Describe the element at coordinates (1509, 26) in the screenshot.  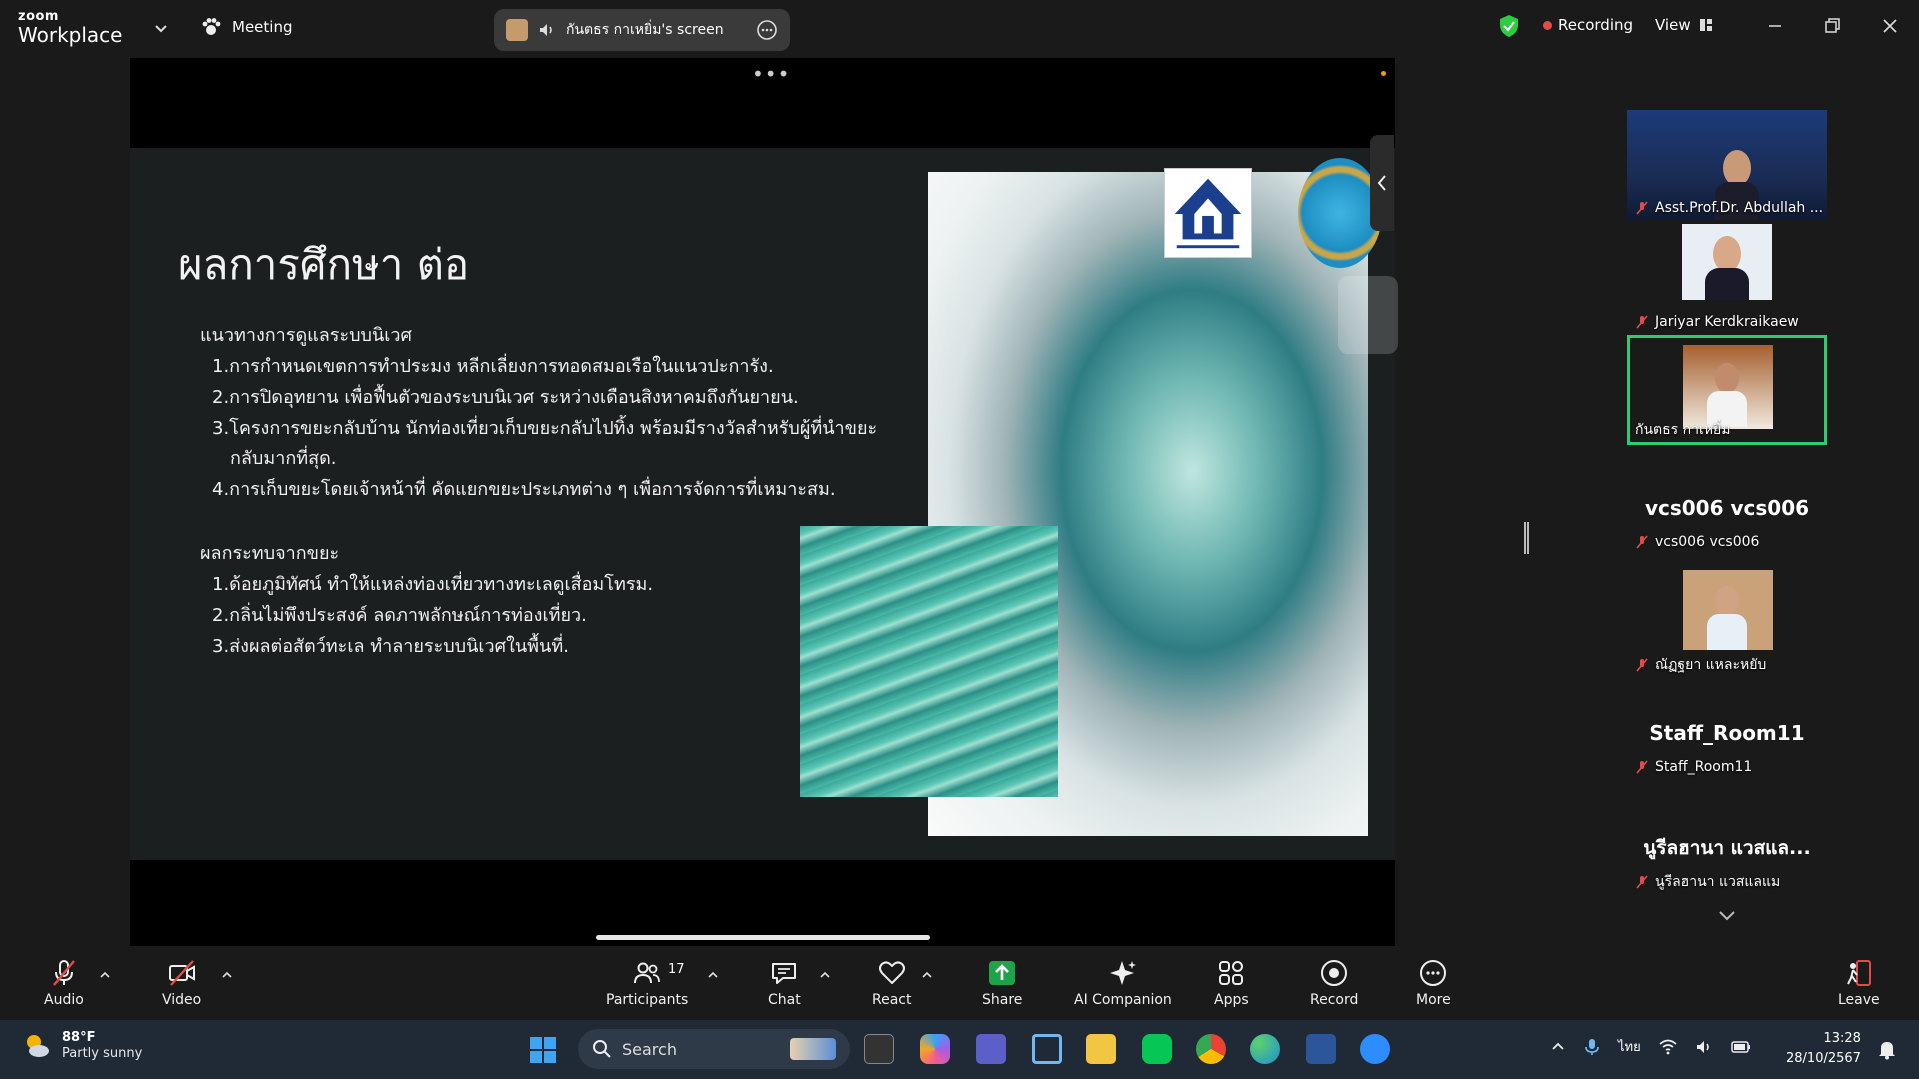
I see `encryption-shield-icon` at that location.